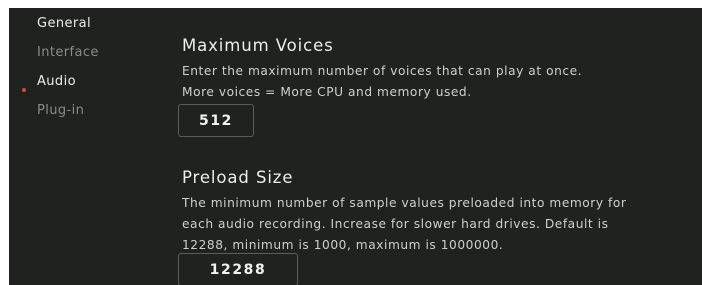 The height and width of the screenshot is (285, 702). I want to click on sidebar-item-interface: Interface, so click(68, 53).